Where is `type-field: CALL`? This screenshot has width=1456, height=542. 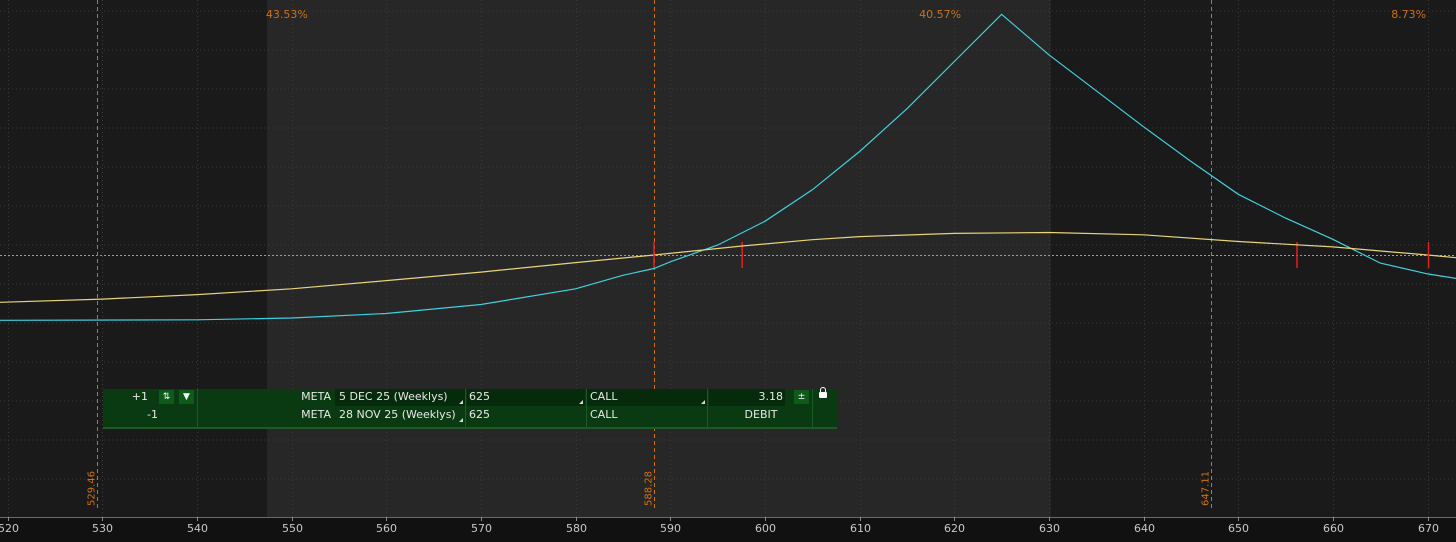 type-field: CALL is located at coordinates (647, 415).